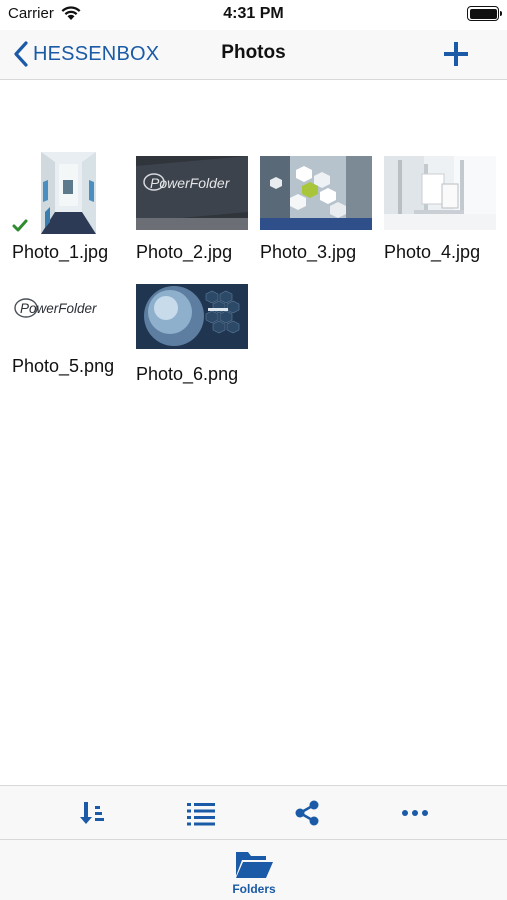 The height and width of the screenshot is (900, 507). I want to click on file-name: Photo_4.jpg, so click(432, 252).